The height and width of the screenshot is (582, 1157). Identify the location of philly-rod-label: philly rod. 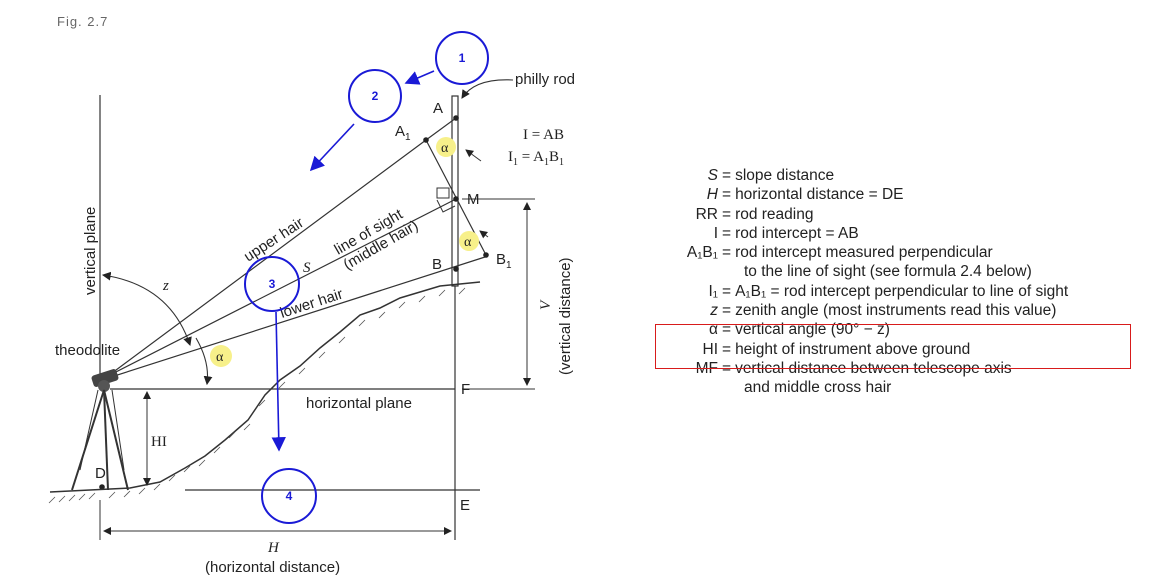
(545, 79).